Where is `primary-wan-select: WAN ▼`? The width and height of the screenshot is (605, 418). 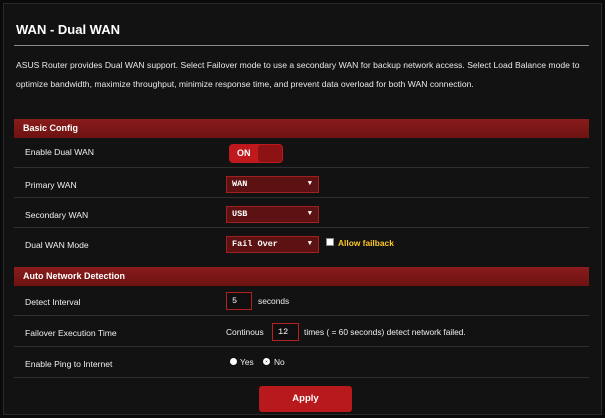 primary-wan-select: WAN ▼ is located at coordinates (272, 184).